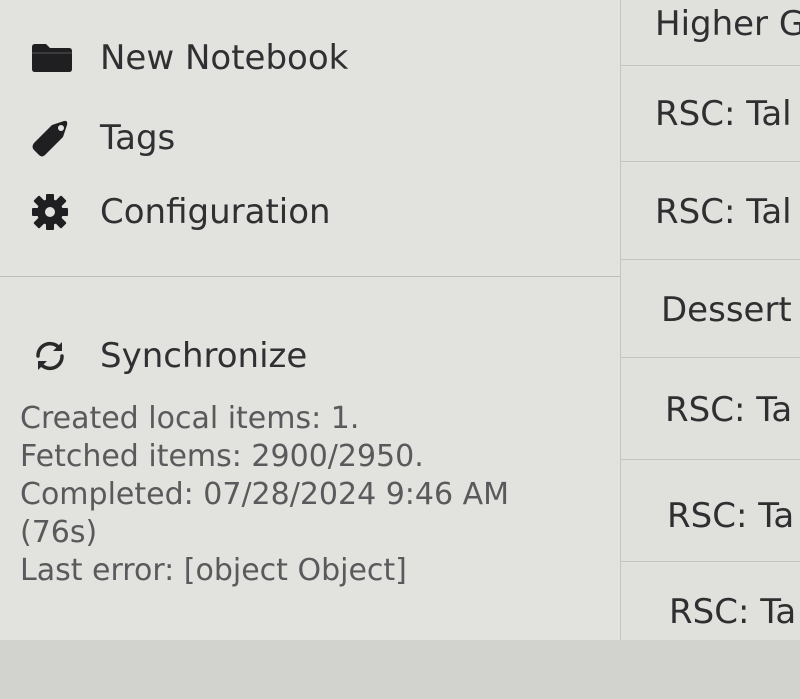  Describe the element at coordinates (53, 58) in the screenshot. I see `folder-icon` at that location.